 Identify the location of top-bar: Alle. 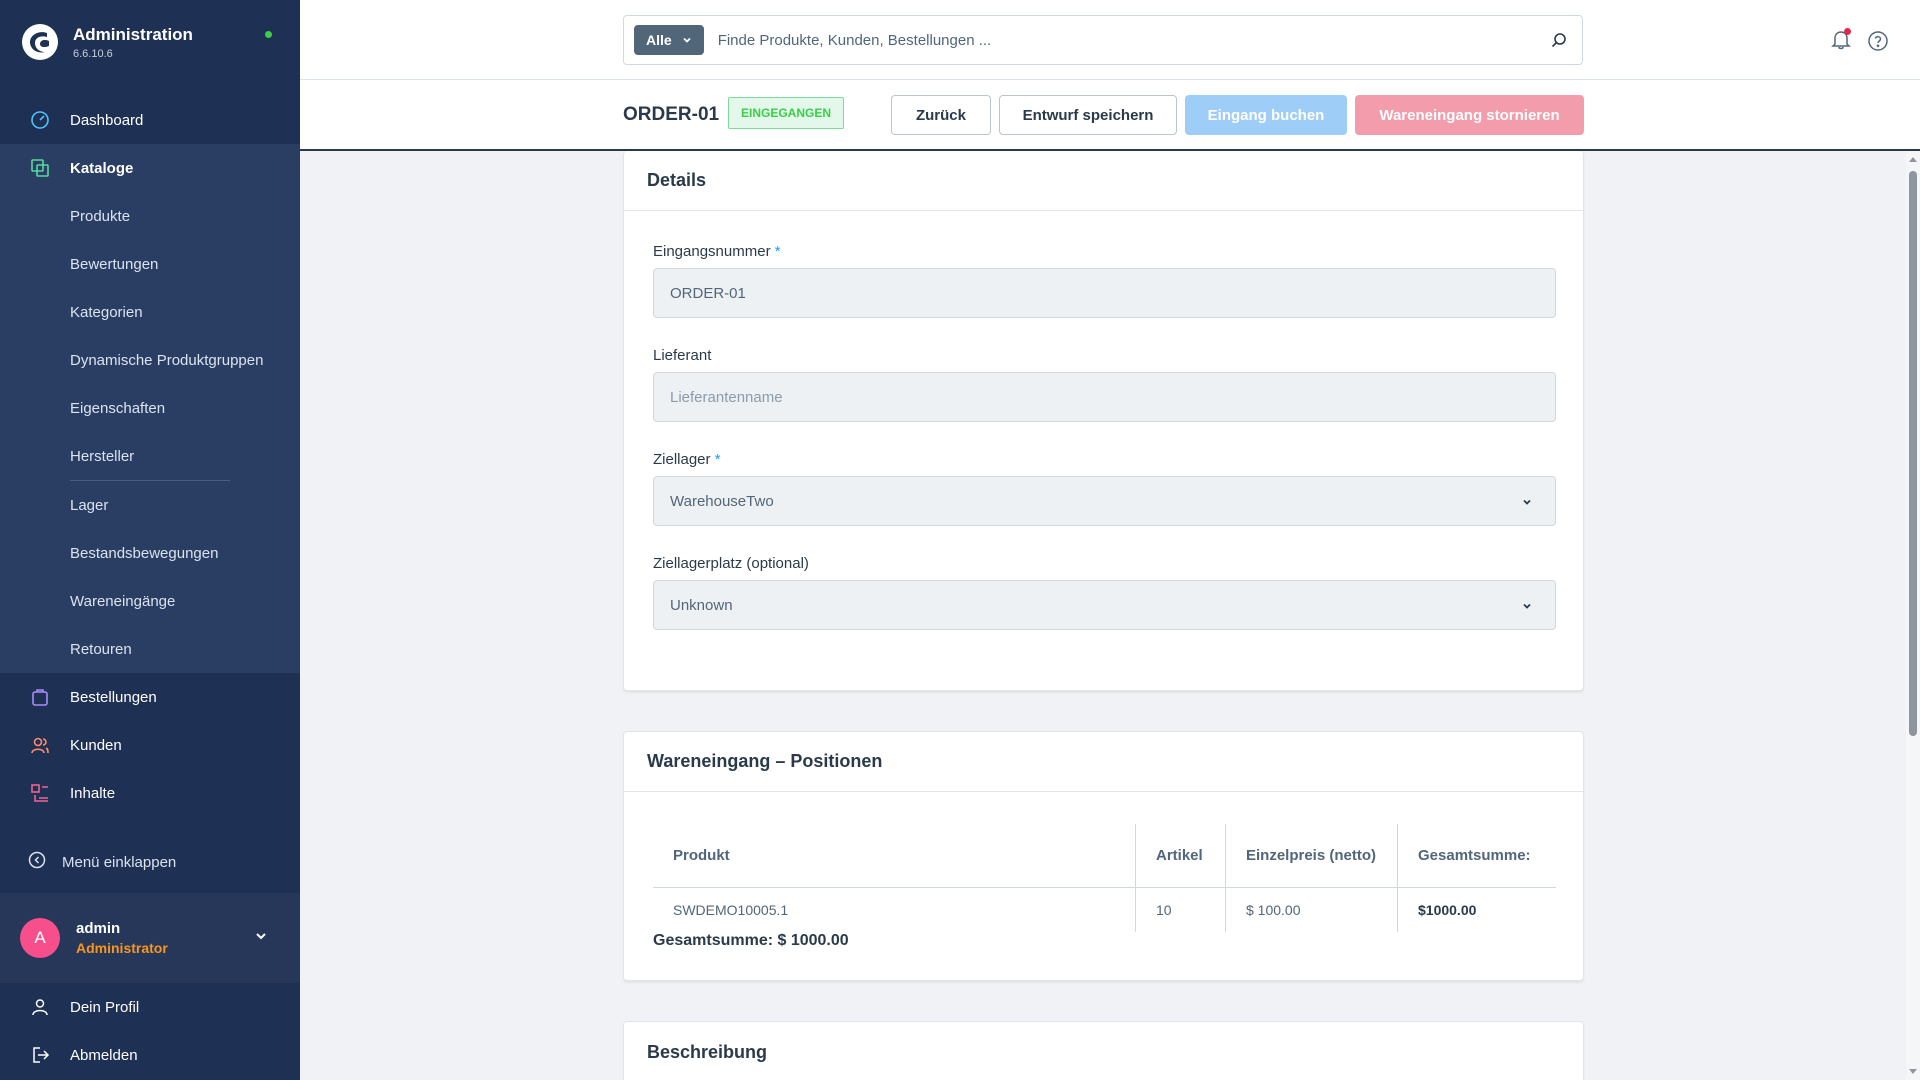
(1110, 40).